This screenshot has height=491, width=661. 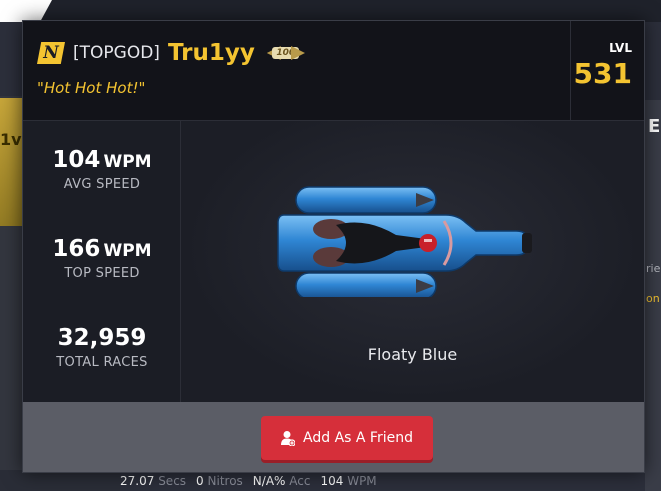 I want to click on race-acc-label: Acc, so click(x=300, y=481).